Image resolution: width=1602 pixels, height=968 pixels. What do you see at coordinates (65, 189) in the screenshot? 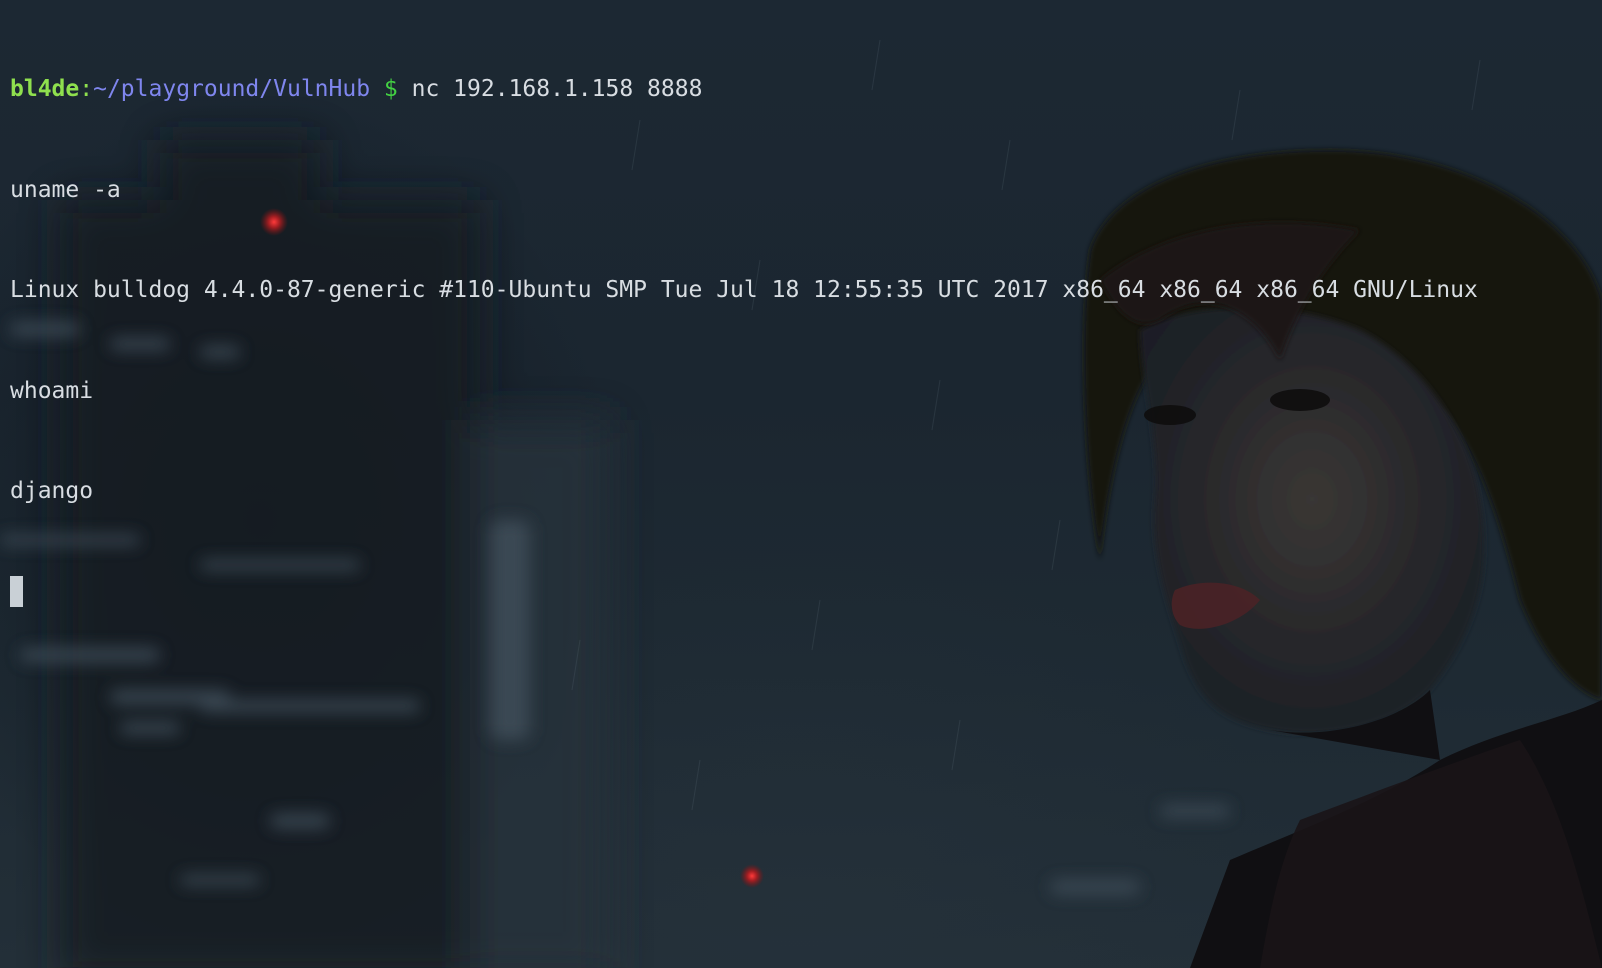
I see `output-line: uname -a` at bounding box center [65, 189].